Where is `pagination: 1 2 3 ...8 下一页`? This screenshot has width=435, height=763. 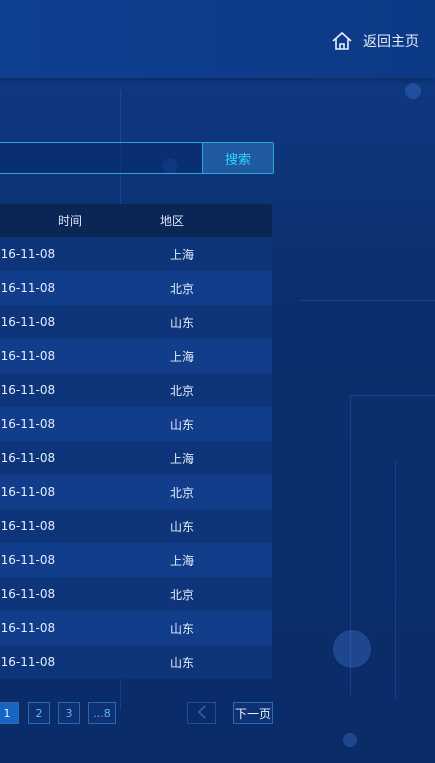 pagination: 1 2 3 ...8 下一页 is located at coordinates (217, 713).